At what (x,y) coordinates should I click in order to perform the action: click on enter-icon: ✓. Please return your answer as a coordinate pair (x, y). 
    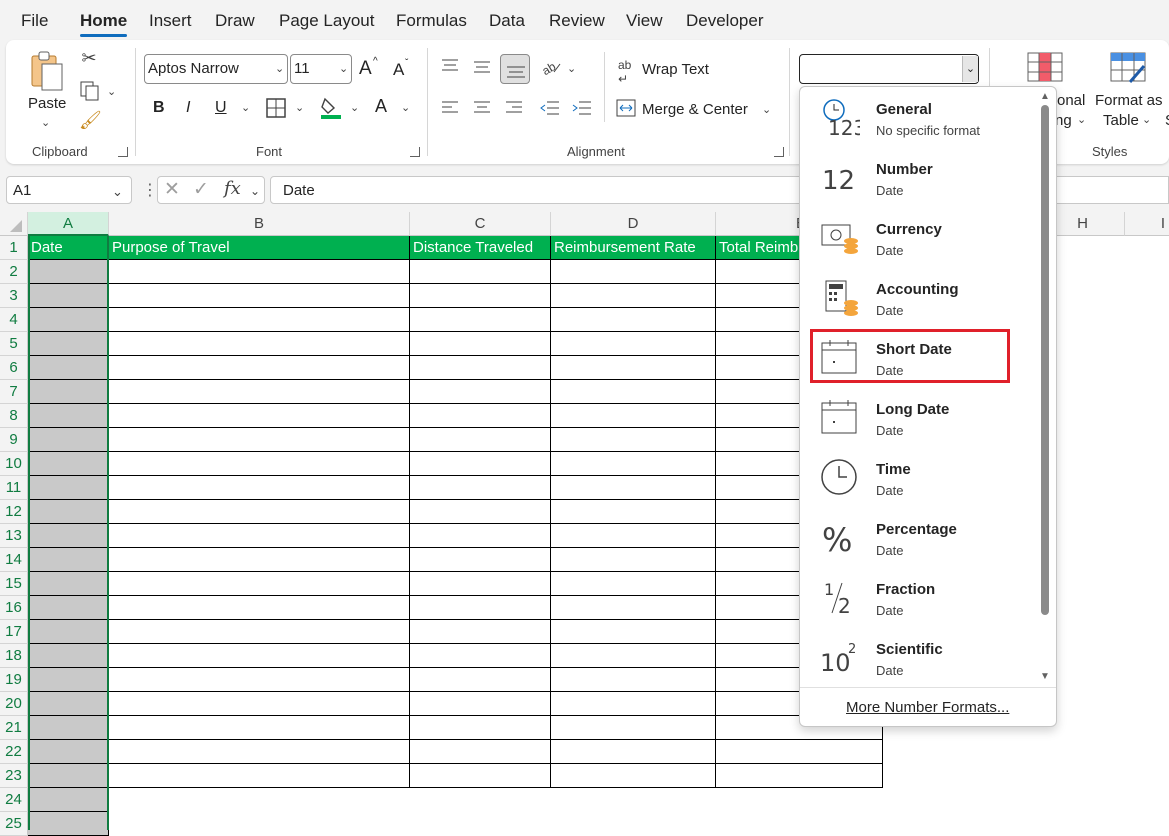
    Looking at the image, I should click on (201, 189).